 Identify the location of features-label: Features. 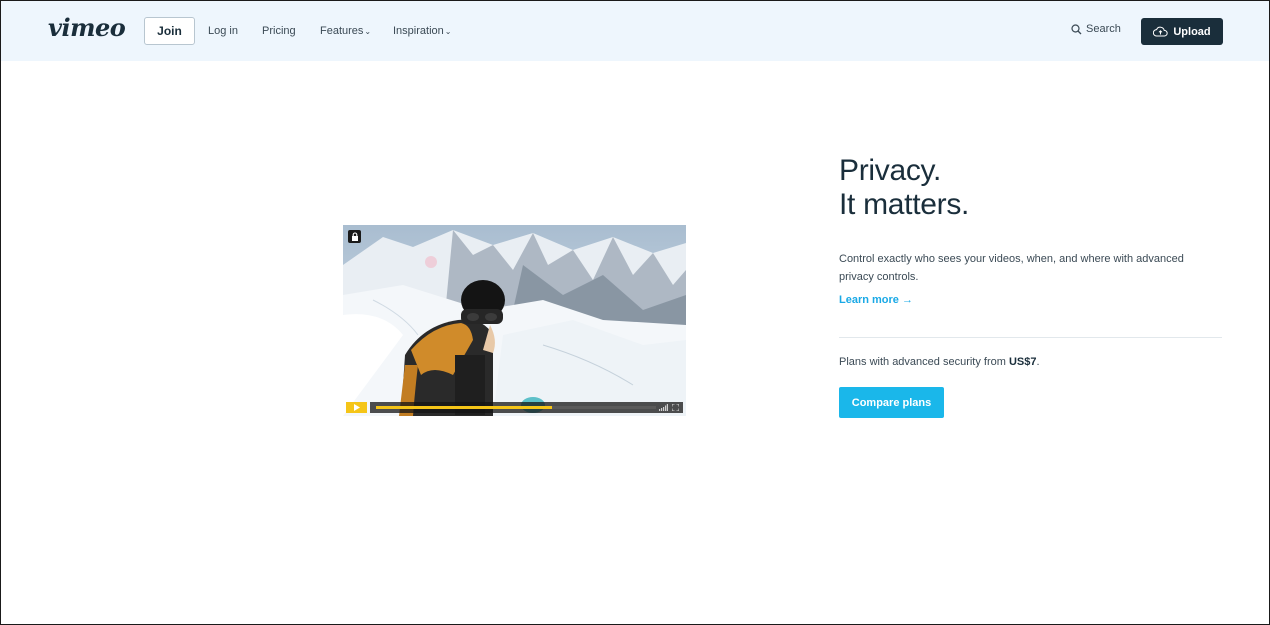
(342, 31).